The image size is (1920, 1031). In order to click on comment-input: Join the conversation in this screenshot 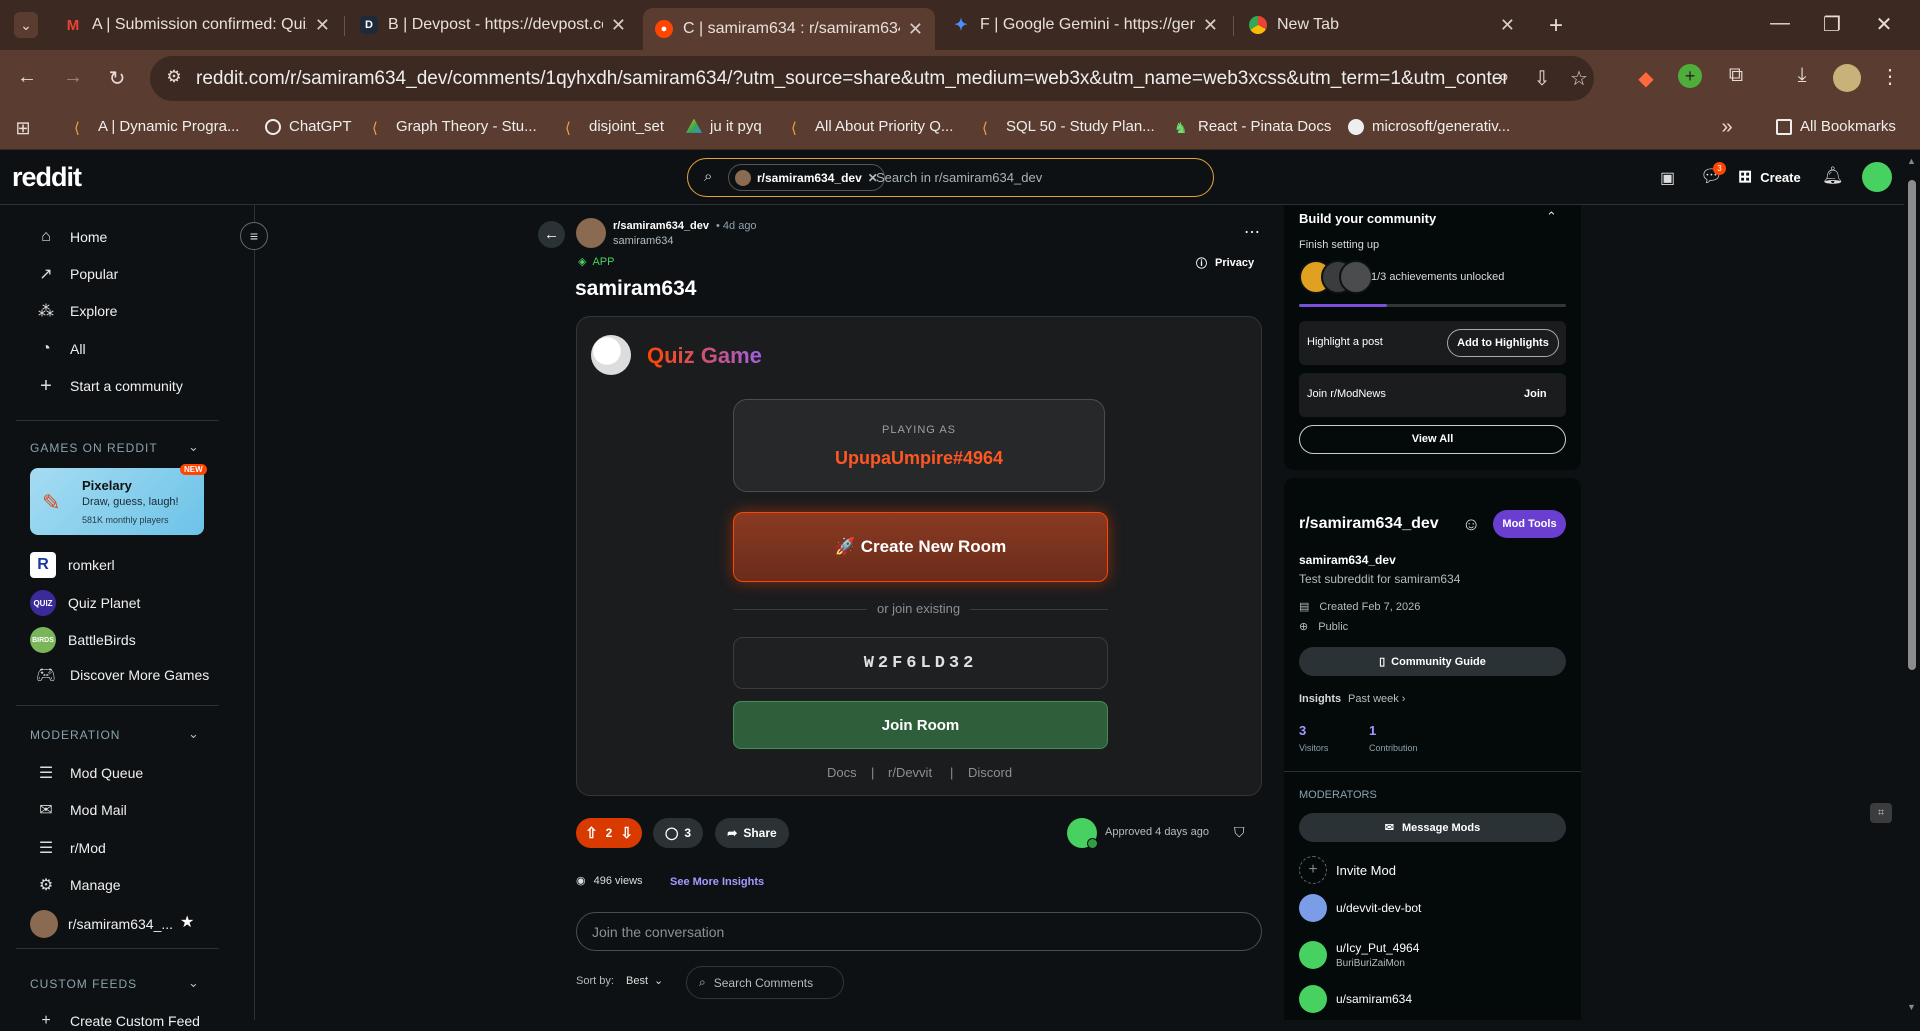, I will do `click(919, 931)`.